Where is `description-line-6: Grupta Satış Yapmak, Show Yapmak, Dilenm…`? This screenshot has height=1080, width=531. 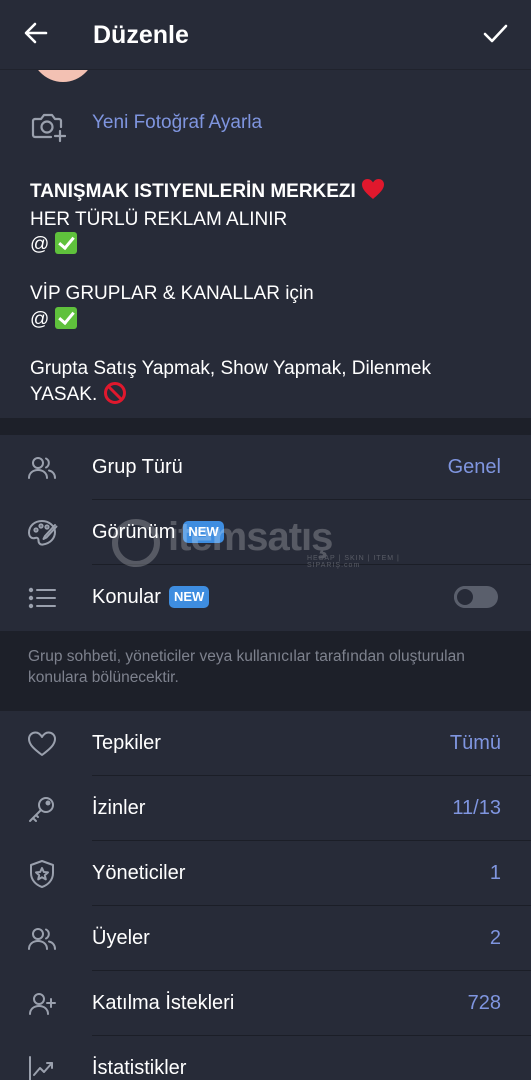 description-line-6: Grupta Satış Yapmak, Show Yapmak, Dilenm… is located at coordinates (230, 368).